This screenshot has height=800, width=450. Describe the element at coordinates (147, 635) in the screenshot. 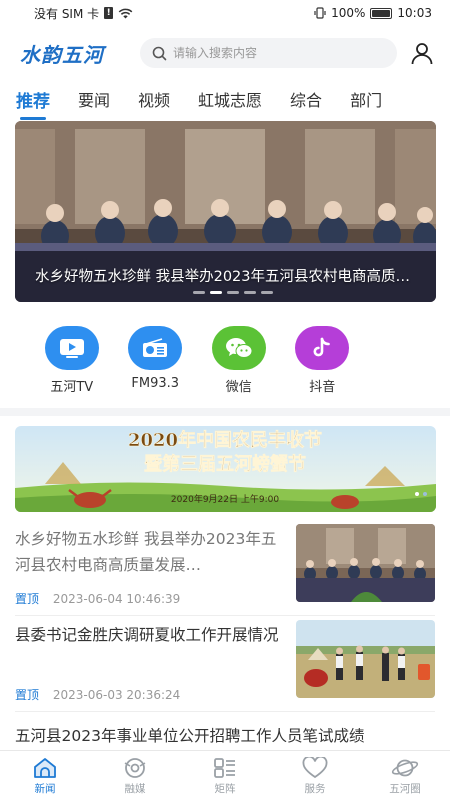

I see `news-title: 县委书记金胜庆调研夏收工作开展情况` at that location.